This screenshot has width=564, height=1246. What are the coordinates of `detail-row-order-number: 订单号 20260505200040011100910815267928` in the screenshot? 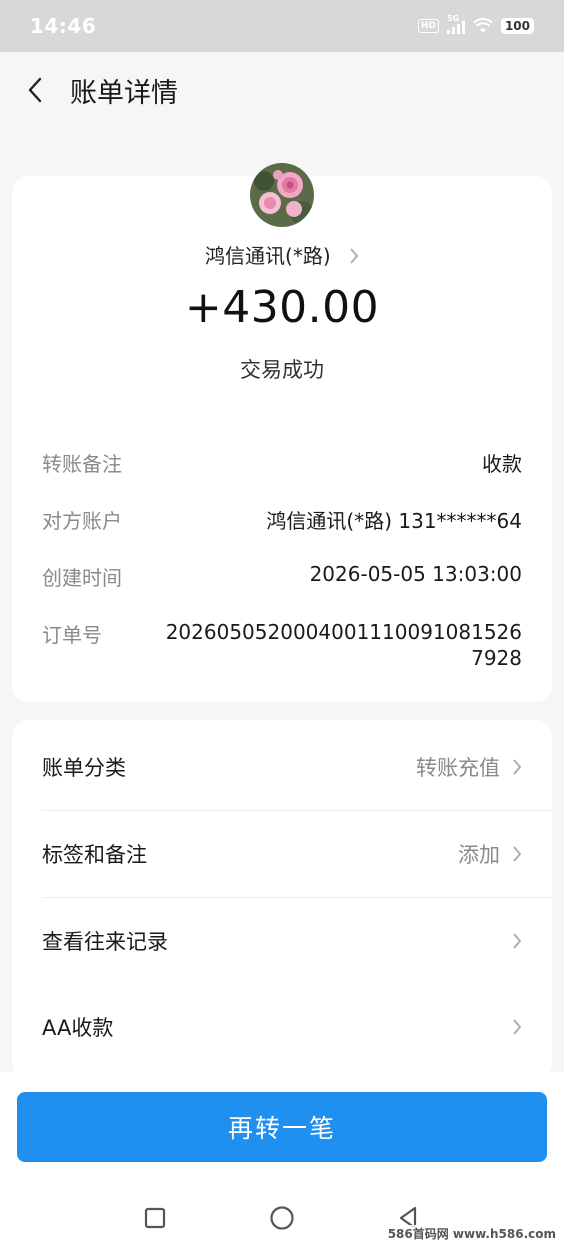 It's located at (282, 645).